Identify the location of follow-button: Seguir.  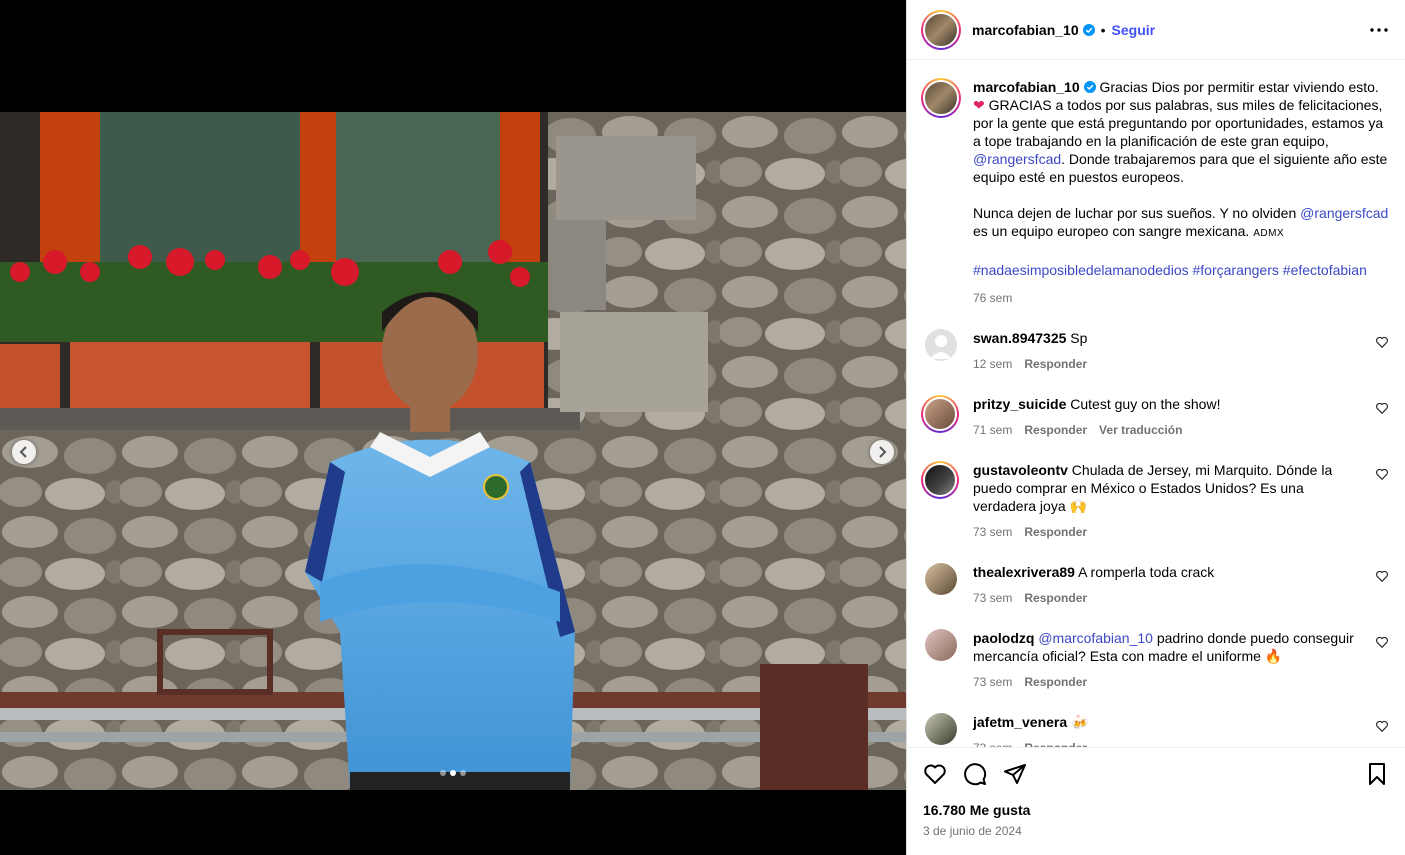
(1134, 30).